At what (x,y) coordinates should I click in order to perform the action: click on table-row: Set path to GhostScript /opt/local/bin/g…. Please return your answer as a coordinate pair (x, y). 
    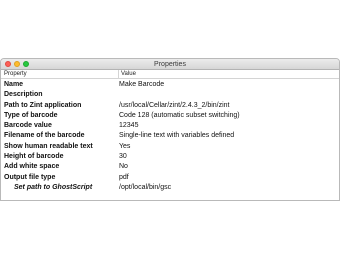
    Looking at the image, I should click on (170, 188).